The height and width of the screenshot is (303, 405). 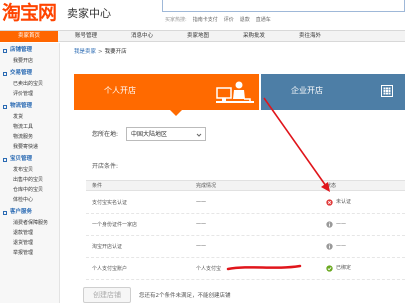 I want to click on sidebar-group-title: 宝贝管理, so click(x=29, y=159).